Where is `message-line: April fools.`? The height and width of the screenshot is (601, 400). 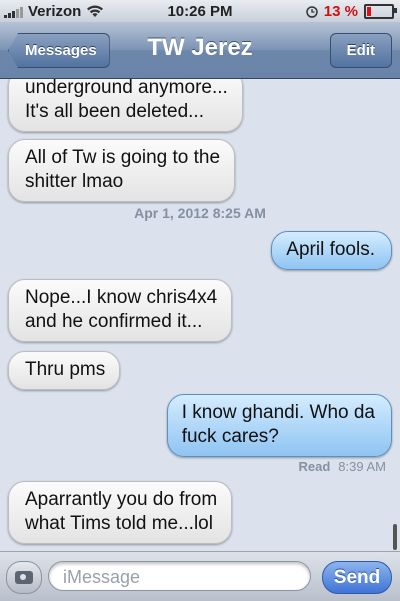
message-line: April fools. is located at coordinates (330, 249).